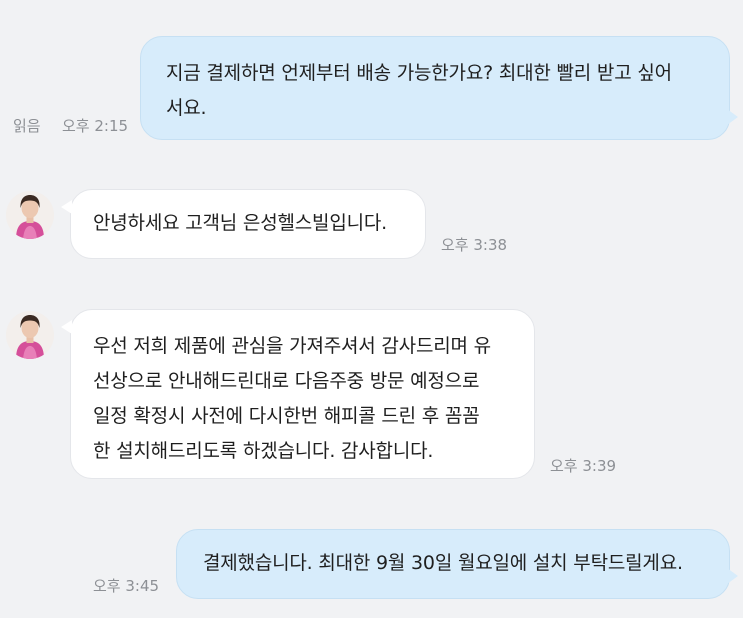 This screenshot has width=743, height=618. What do you see at coordinates (263, 451) in the screenshot?
I see `message-text-line: 한 설치해드리도록 하겠습니다. 감사합니다.` at bounding box center [263, 451].